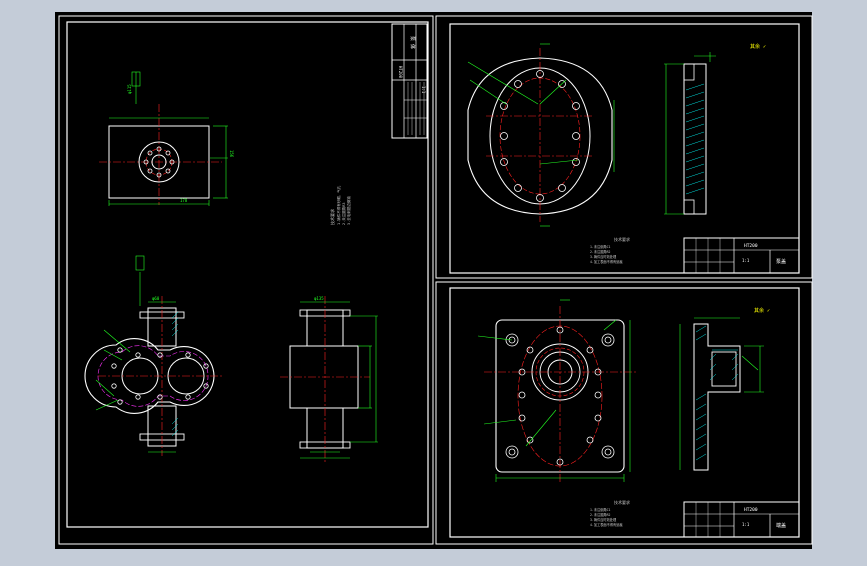 The height and width of the screenshot is (566, 867). I want to click on drawing-text: 3.去毛刺锐边倒钝, so click(348, 210).